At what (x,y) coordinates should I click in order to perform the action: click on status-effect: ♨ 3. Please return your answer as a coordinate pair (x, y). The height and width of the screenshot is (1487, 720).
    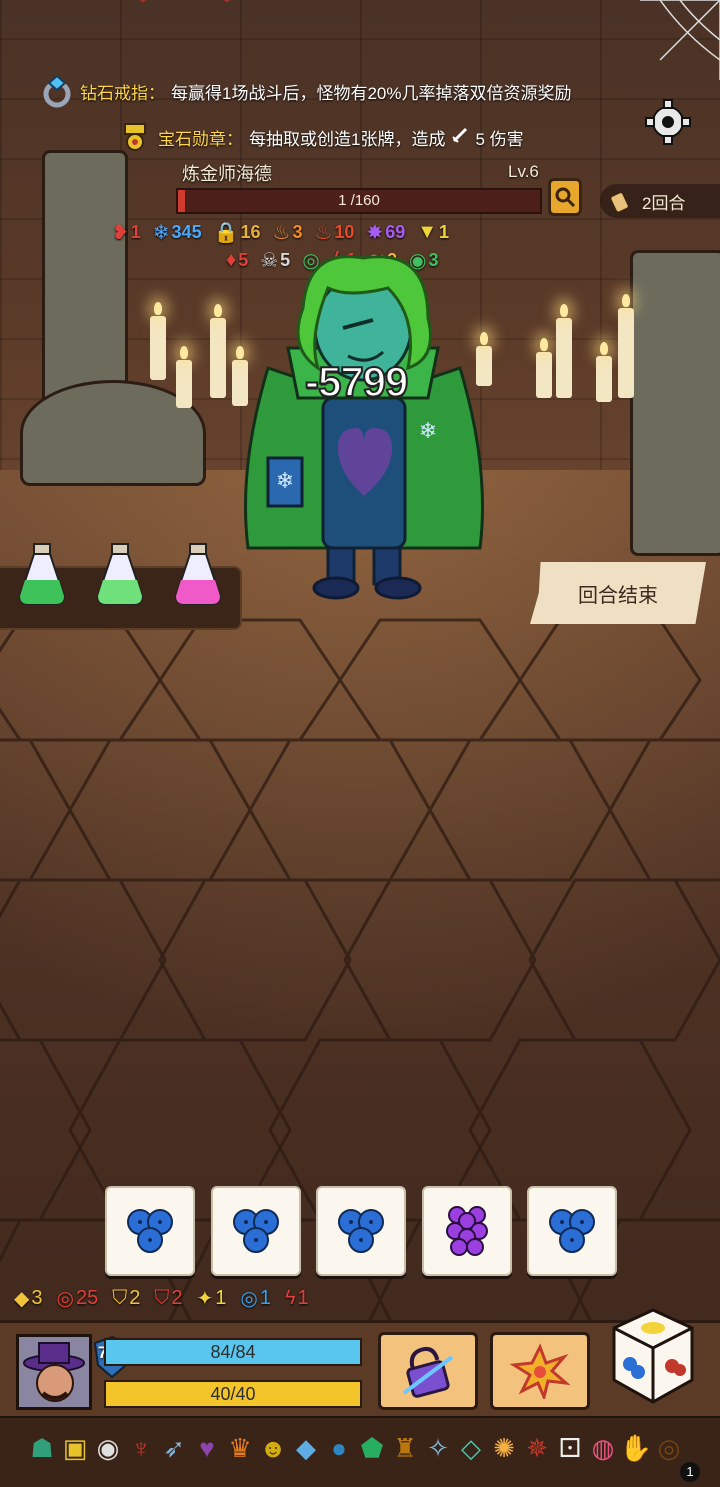
    Looking at the image, I should click on (288, 232).